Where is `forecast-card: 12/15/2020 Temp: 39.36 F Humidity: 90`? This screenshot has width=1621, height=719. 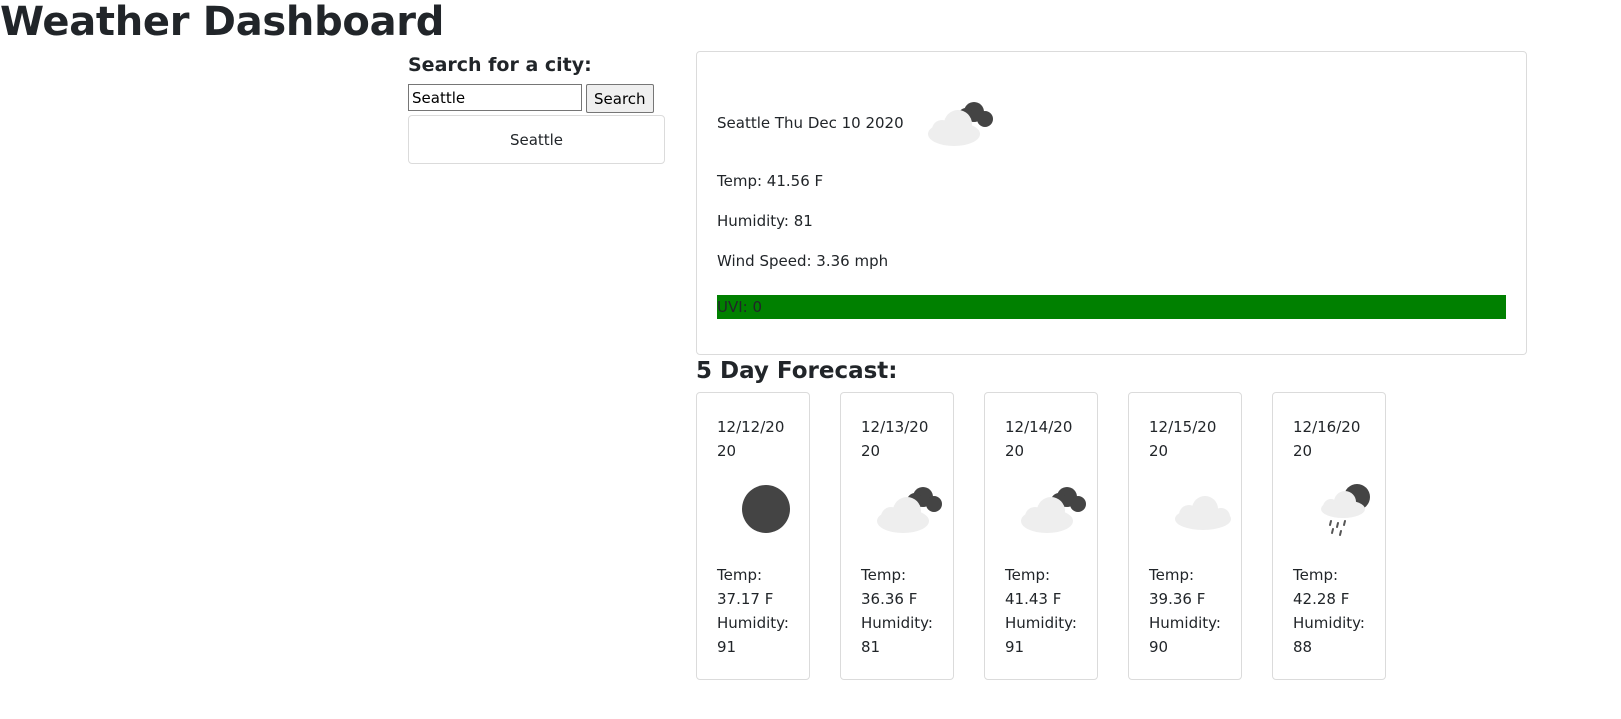
forecast-card: 12/15/2020 Temp: 39.36 F Humidity: 90 is located at coordinates (1185, 536).